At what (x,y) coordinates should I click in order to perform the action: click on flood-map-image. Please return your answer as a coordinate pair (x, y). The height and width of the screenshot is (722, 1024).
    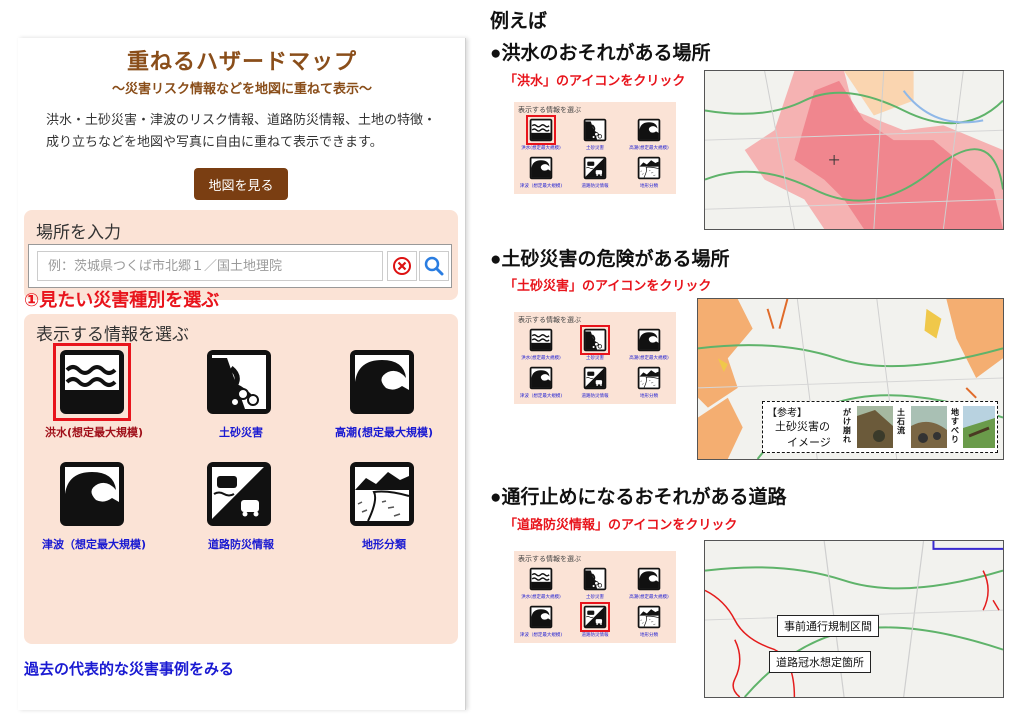
    Looking at the image, I should click on (854, 150).